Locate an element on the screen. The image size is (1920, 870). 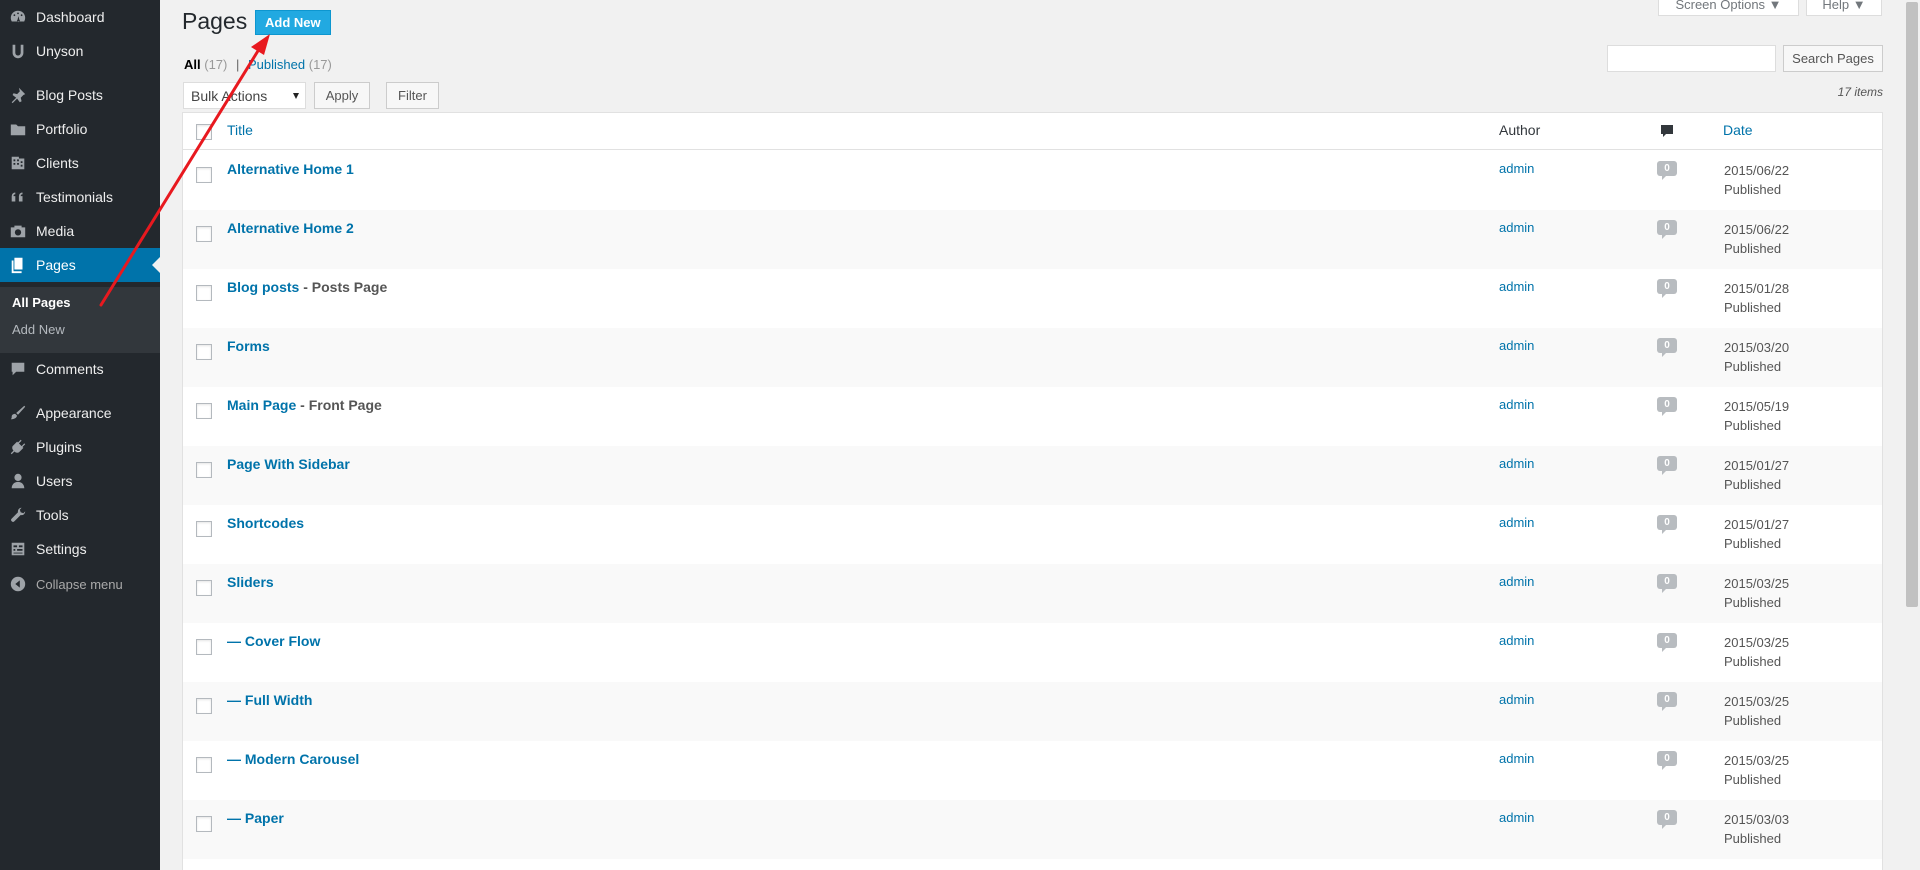
screen-options-tab: Screen Options ▼ is located at coordinates (1728, 8).